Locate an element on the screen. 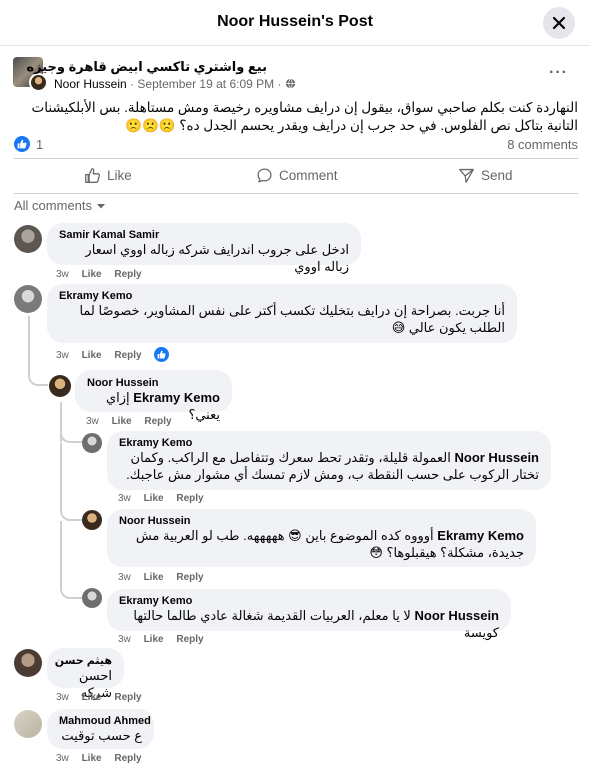 This screenshot has height=775, width=590. comment-like-reaction is located at coordinates (161, 354).